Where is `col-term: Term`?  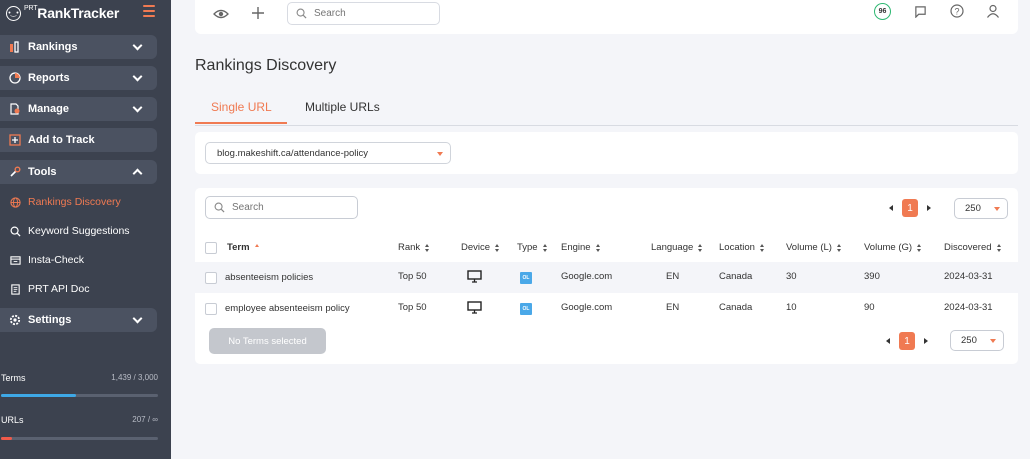
col-term: Term is located at coordinates (243, 247).